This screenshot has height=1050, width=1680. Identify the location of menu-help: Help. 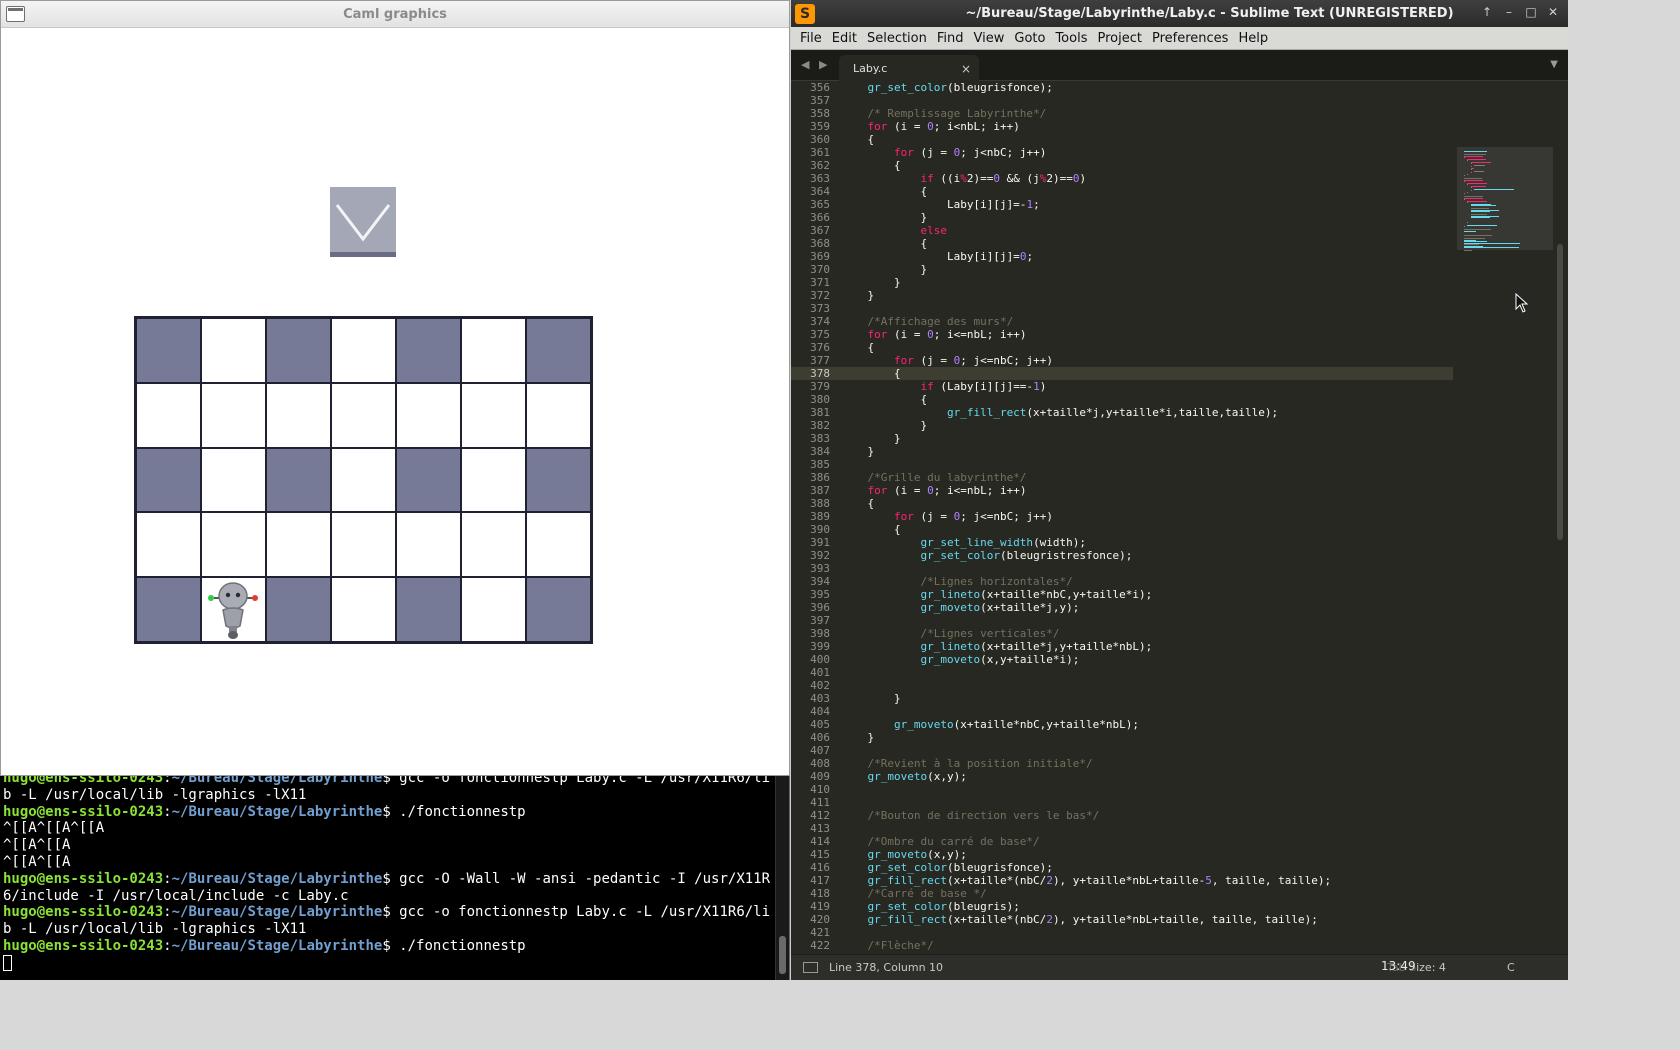
(1253, 38).